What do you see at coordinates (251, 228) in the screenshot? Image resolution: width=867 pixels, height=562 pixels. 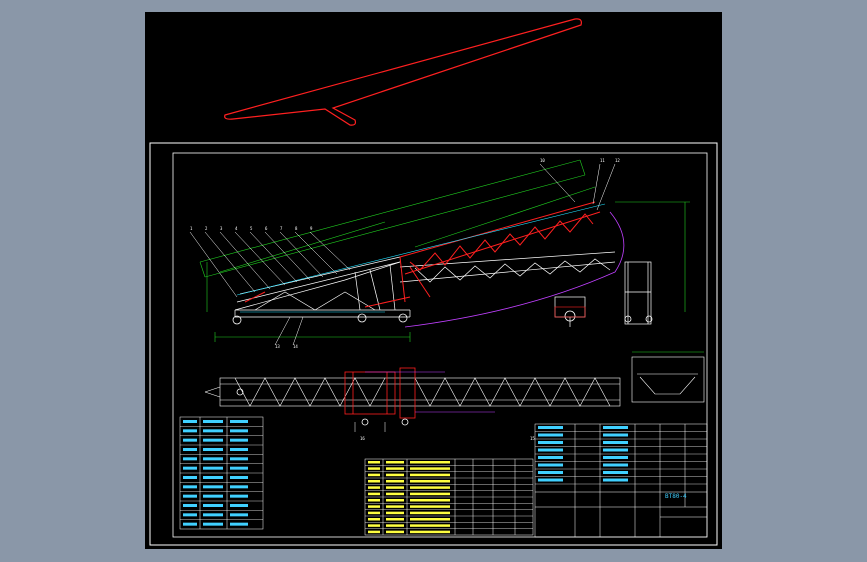 I see `leader-number: 5` at bounding box center [251, 228].